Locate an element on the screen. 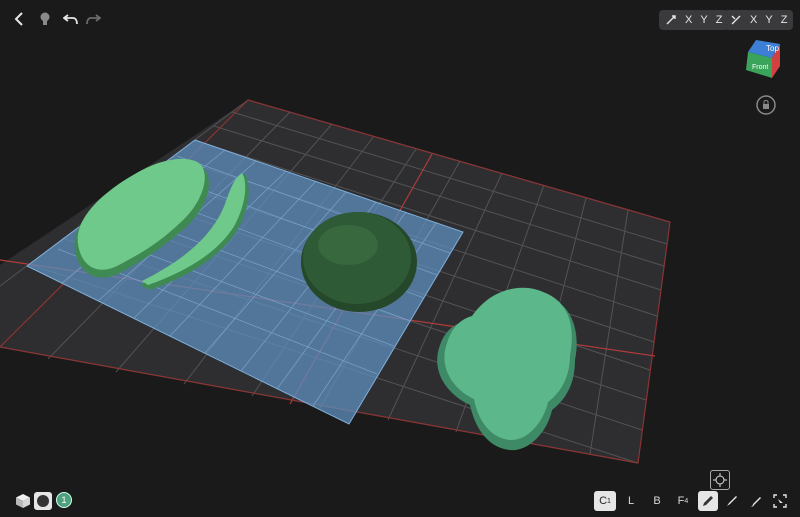 This screenshot has height=517, width=800. cube-icon is located at coordinates (23, 501).